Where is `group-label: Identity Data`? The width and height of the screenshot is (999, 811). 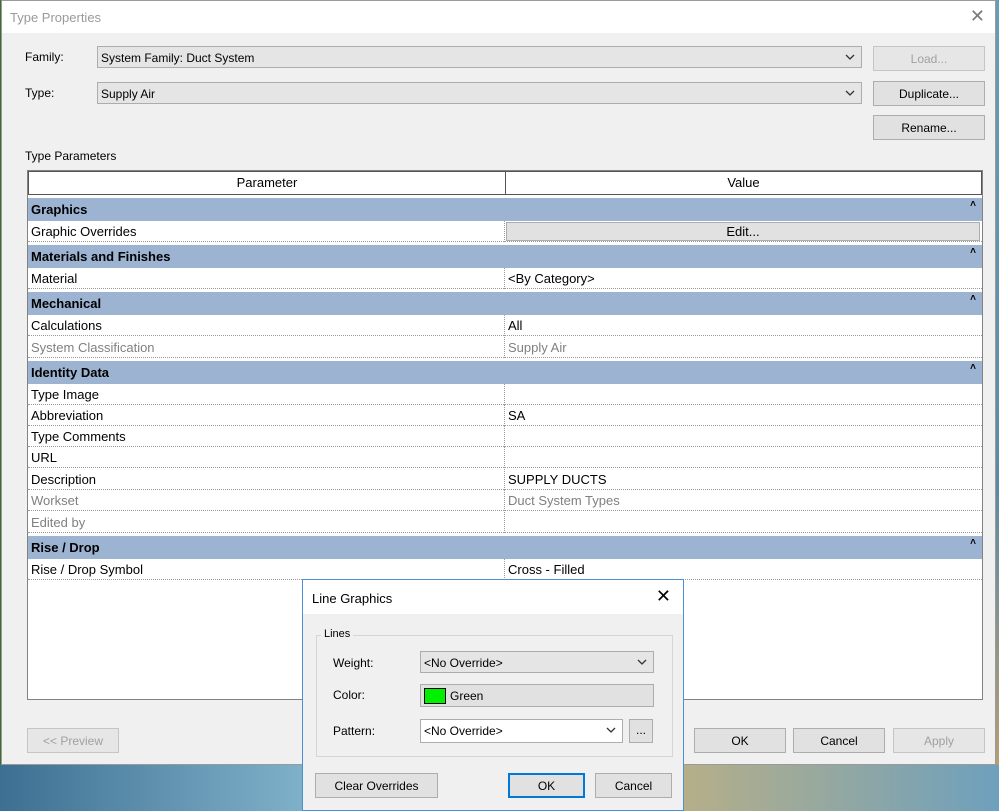 group-label: Identity Data is located at coordinates (70, 372).